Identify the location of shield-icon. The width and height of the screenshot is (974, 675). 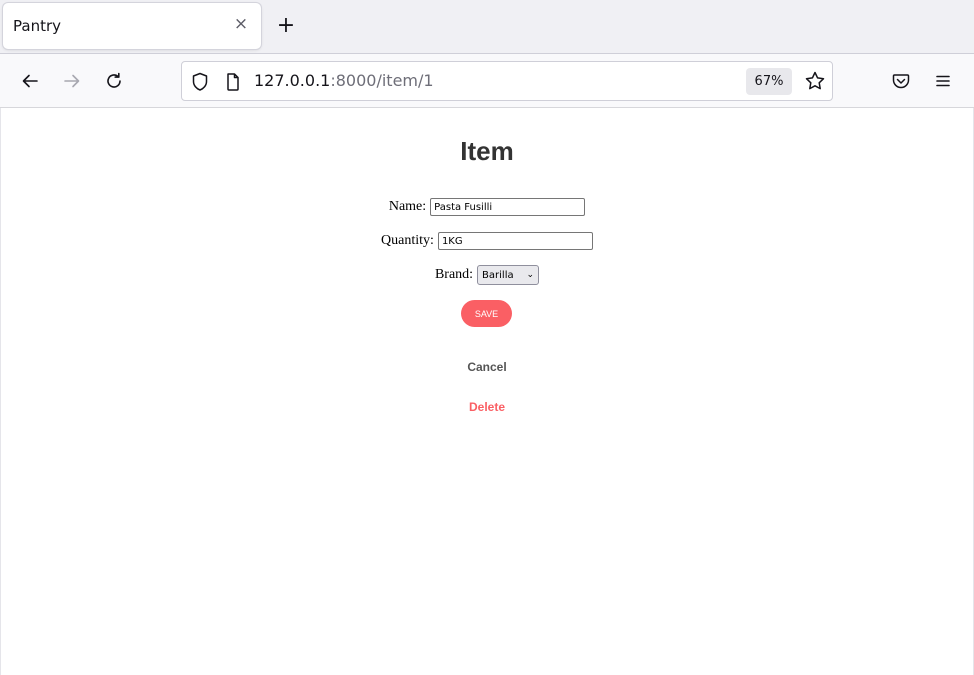
(200, 84).